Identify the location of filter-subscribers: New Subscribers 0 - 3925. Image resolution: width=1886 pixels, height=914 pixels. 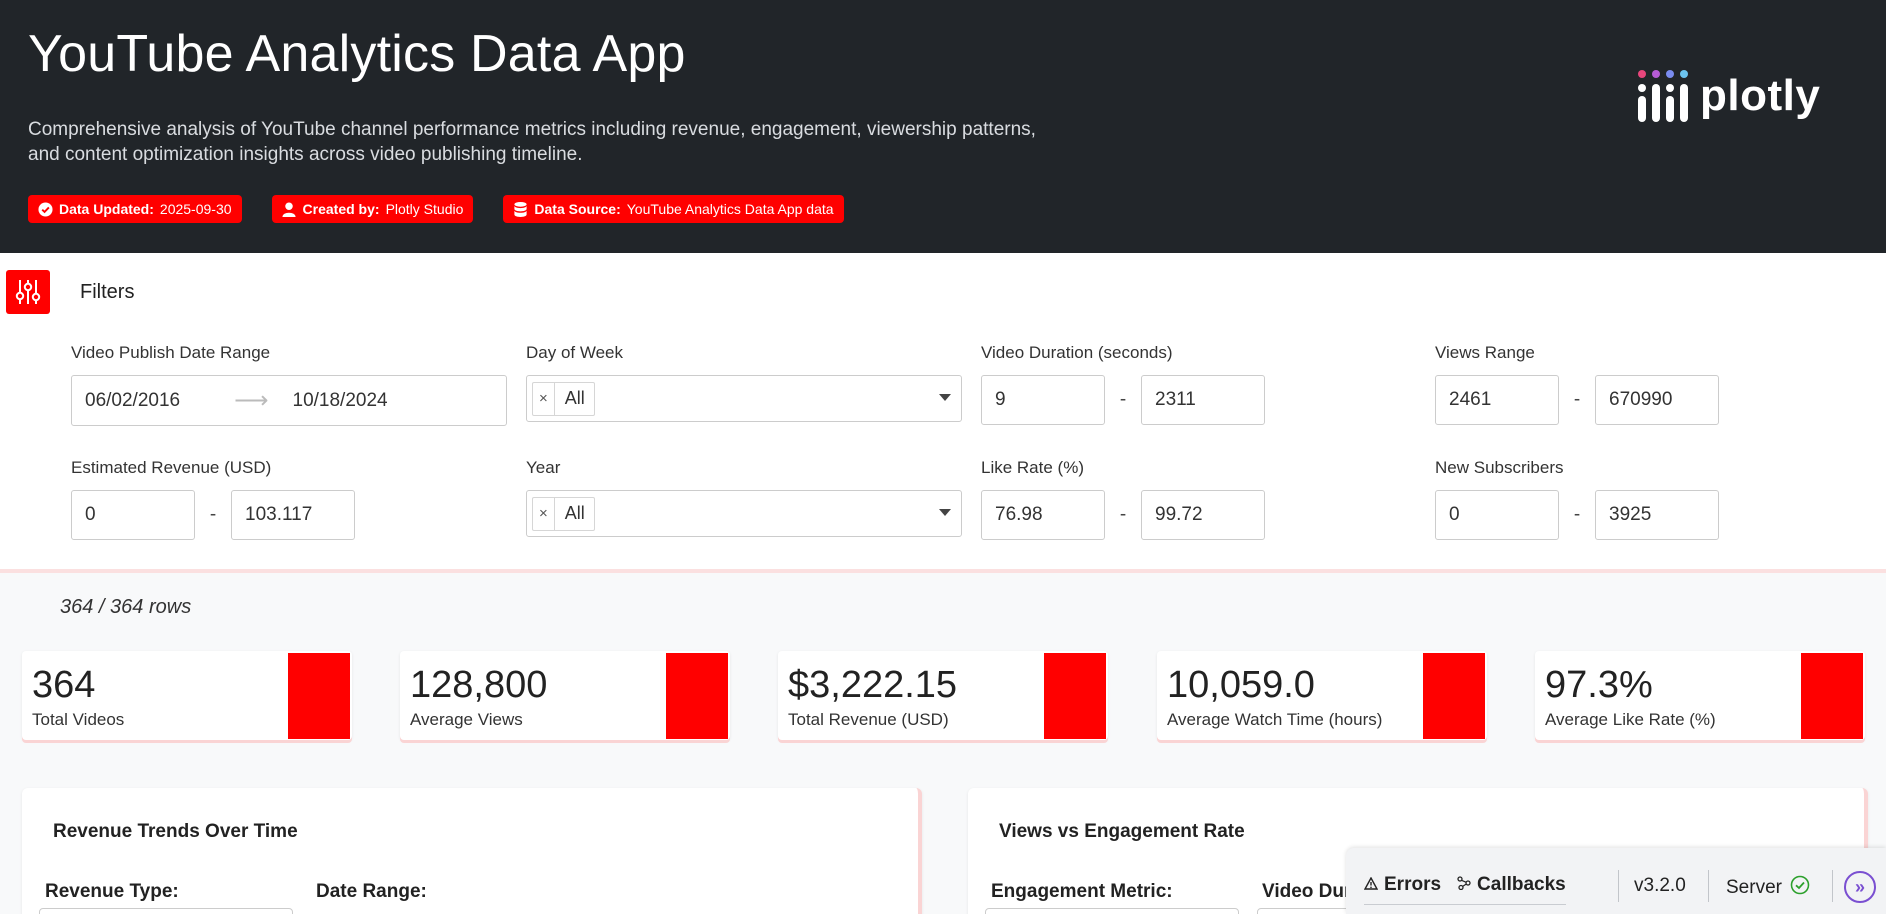
(1577, 499).